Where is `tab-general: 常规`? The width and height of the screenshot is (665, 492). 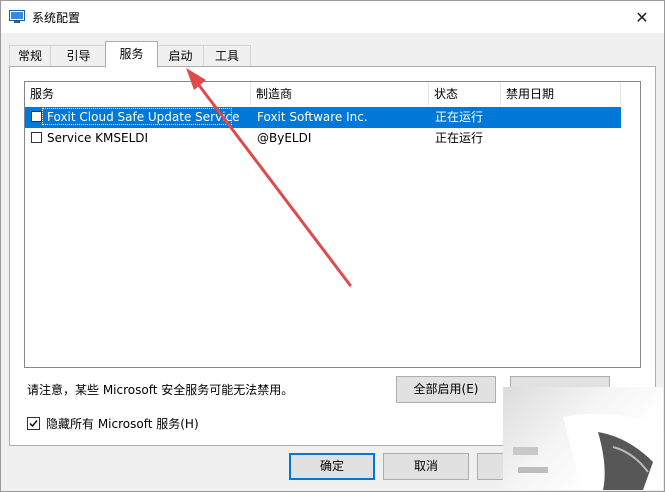
tab-general: 常规 is located at coordinates (30, 56).